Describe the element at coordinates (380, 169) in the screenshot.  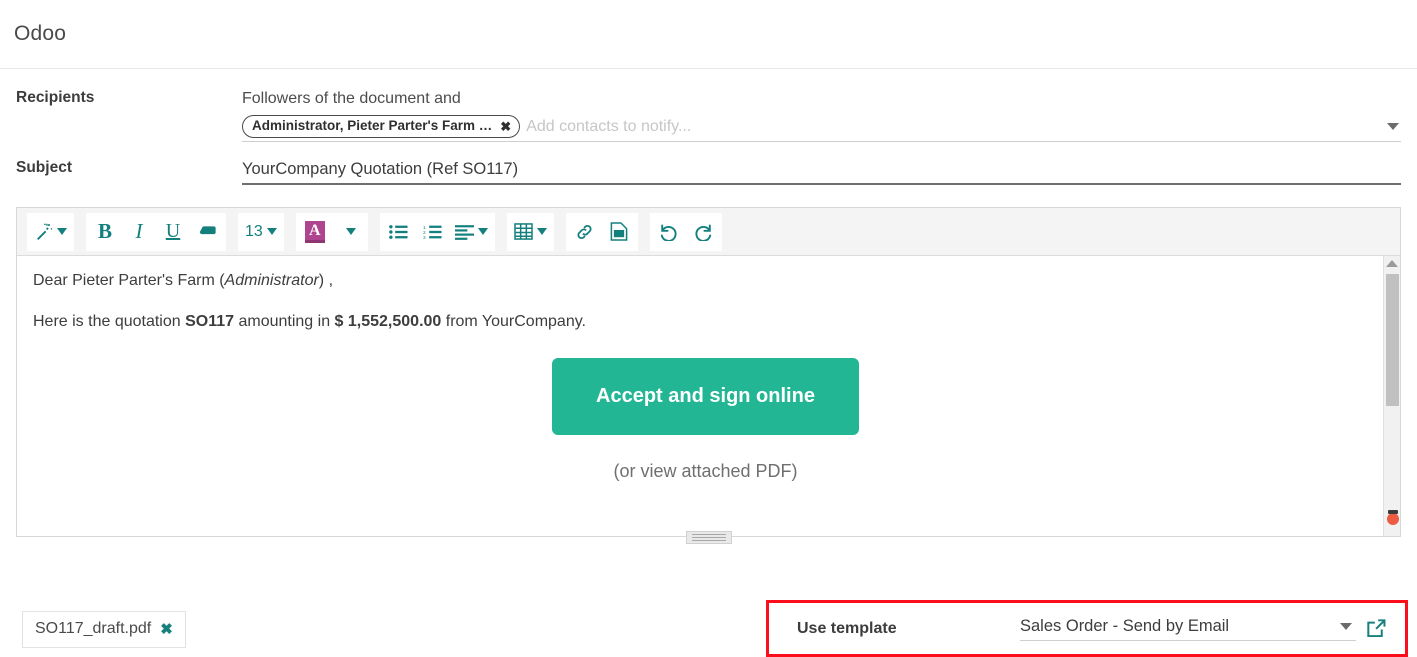
I see `subject-value: YourCompany Quotation (Ref SO117)` at that location.